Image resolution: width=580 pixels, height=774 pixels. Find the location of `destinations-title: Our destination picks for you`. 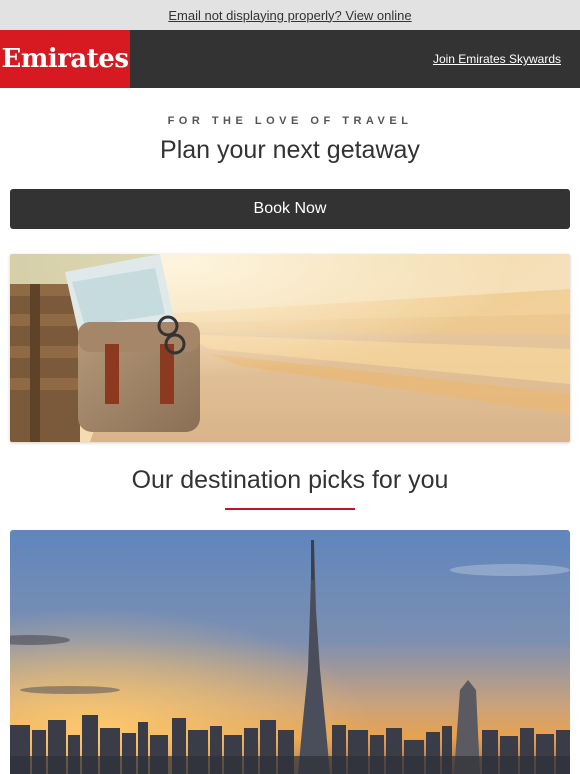

destinations-title: Our destination picks for you is located at coordinates (290, 480).